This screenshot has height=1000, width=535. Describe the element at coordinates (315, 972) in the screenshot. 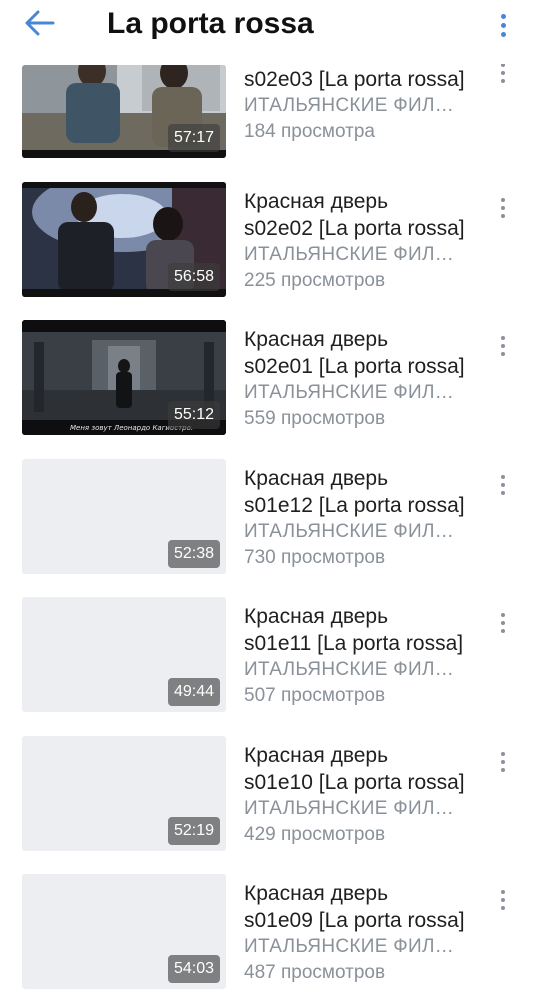

I see `view-count: 487 просмотров` at that location.